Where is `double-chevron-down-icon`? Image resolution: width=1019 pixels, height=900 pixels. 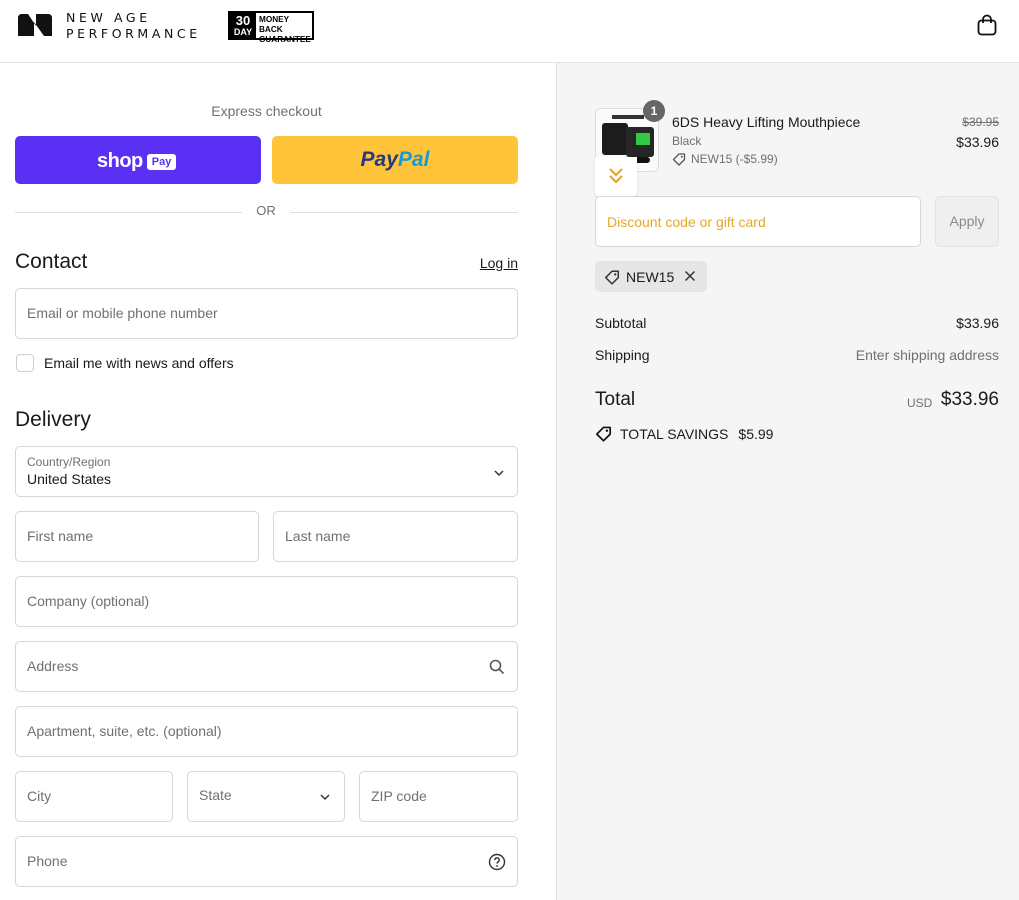
double-chevron-down-icon is located at coordinates (616, 176).